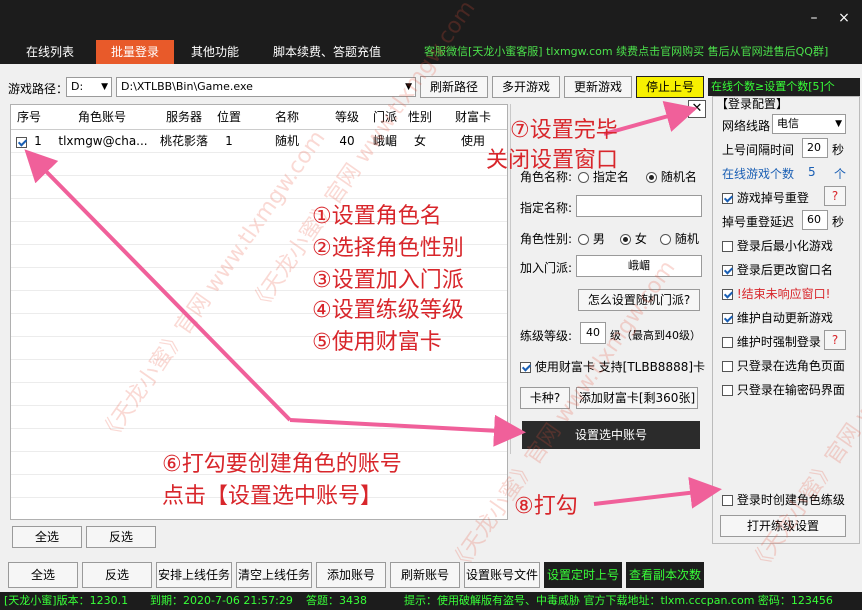 This screenshot has width=862, height=610. I want to click on annotation-step4: ④设置练级等级, so click(388, 310).